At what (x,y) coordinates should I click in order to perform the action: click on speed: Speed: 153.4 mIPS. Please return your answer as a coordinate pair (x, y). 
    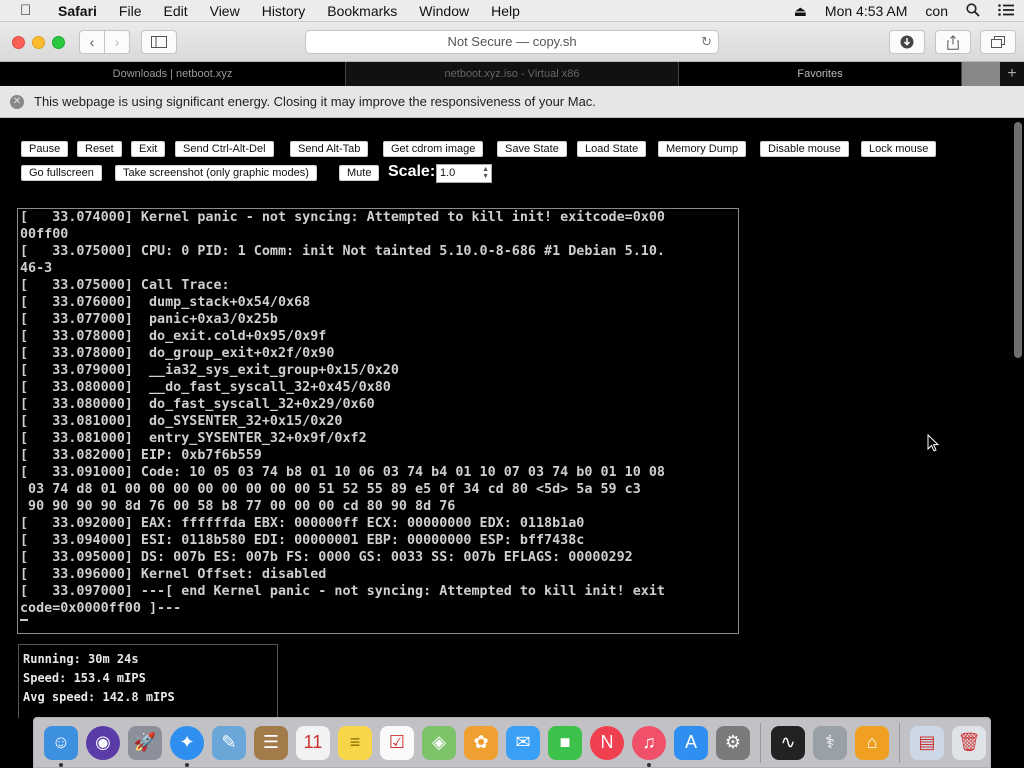
    Looking at the image, I should click on (84, 678).